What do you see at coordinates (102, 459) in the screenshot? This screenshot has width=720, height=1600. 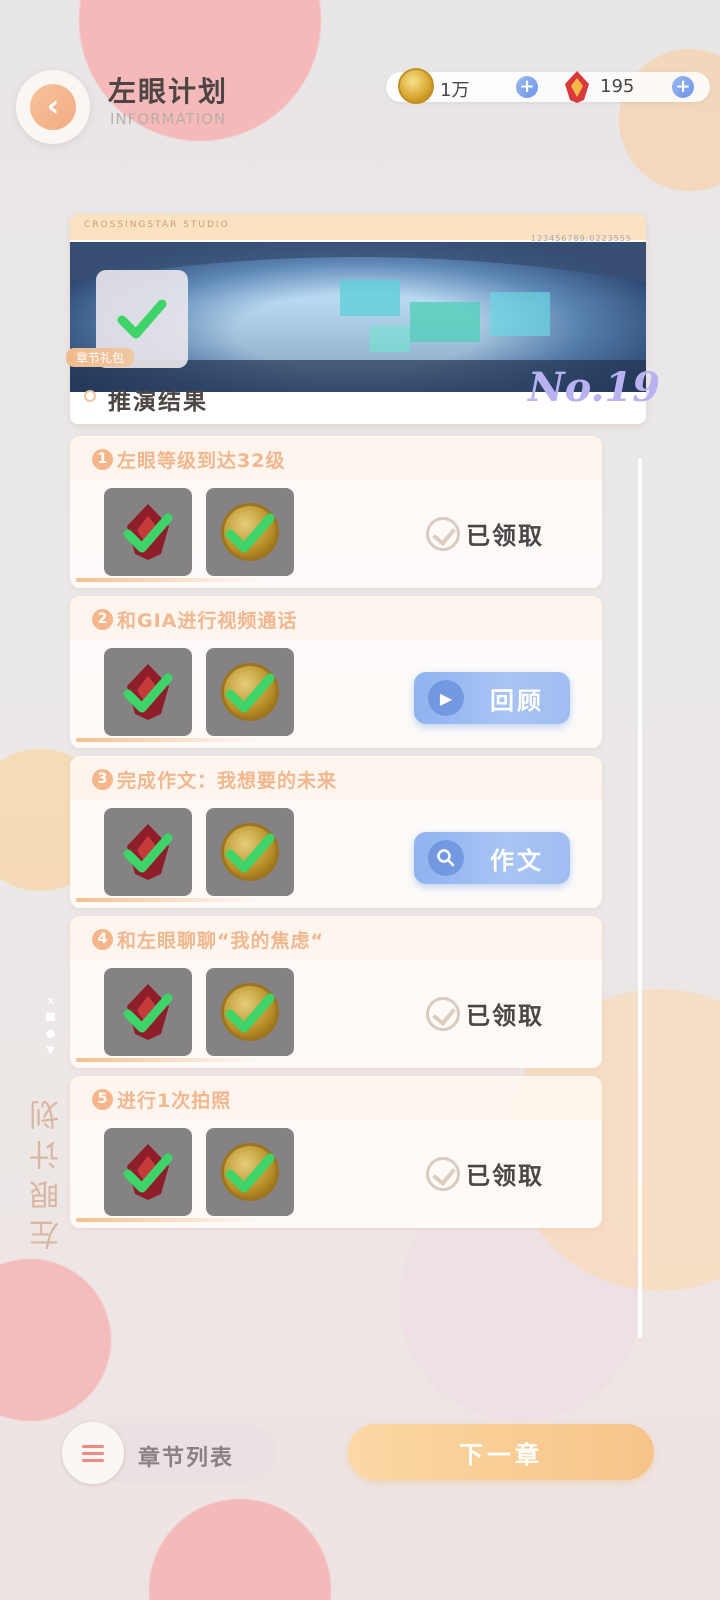 I see `task-number: 1` at bounding box center [102, 459].